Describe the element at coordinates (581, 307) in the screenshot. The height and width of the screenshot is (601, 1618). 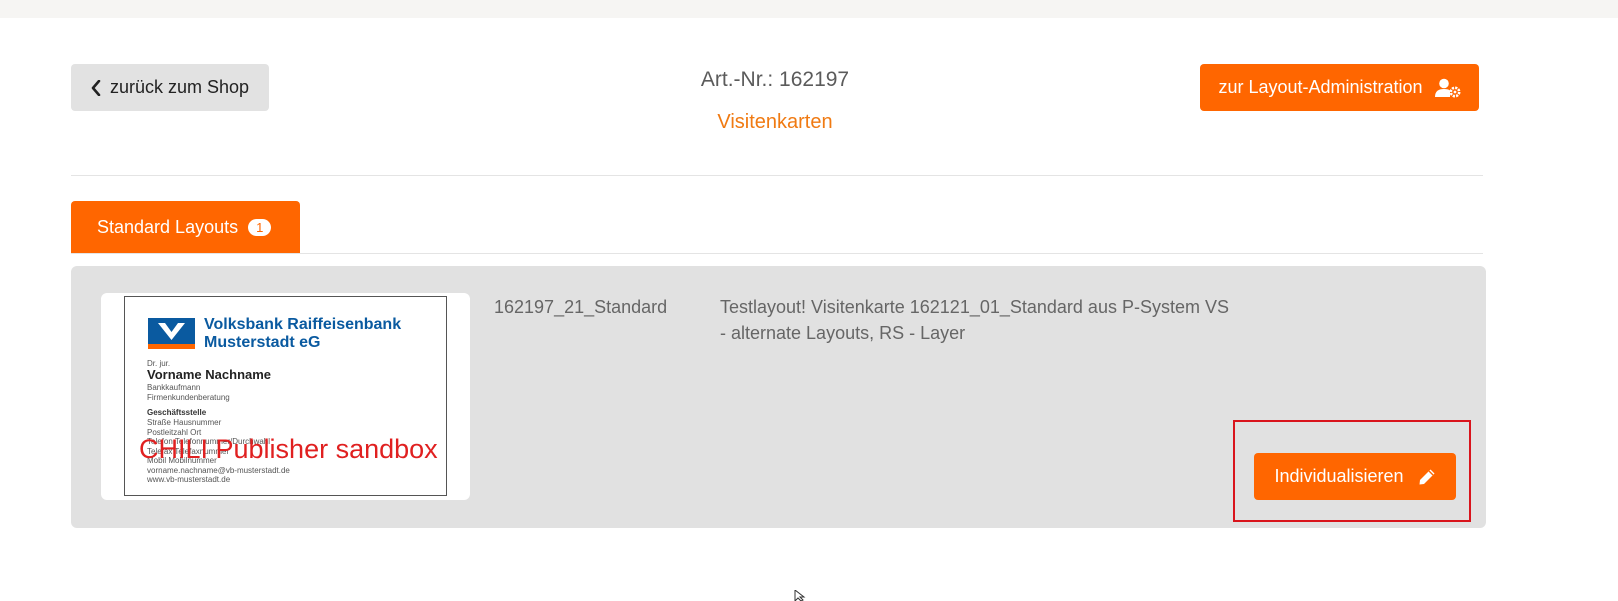
I see `layout-id: 162197_21_Standard` at that location.